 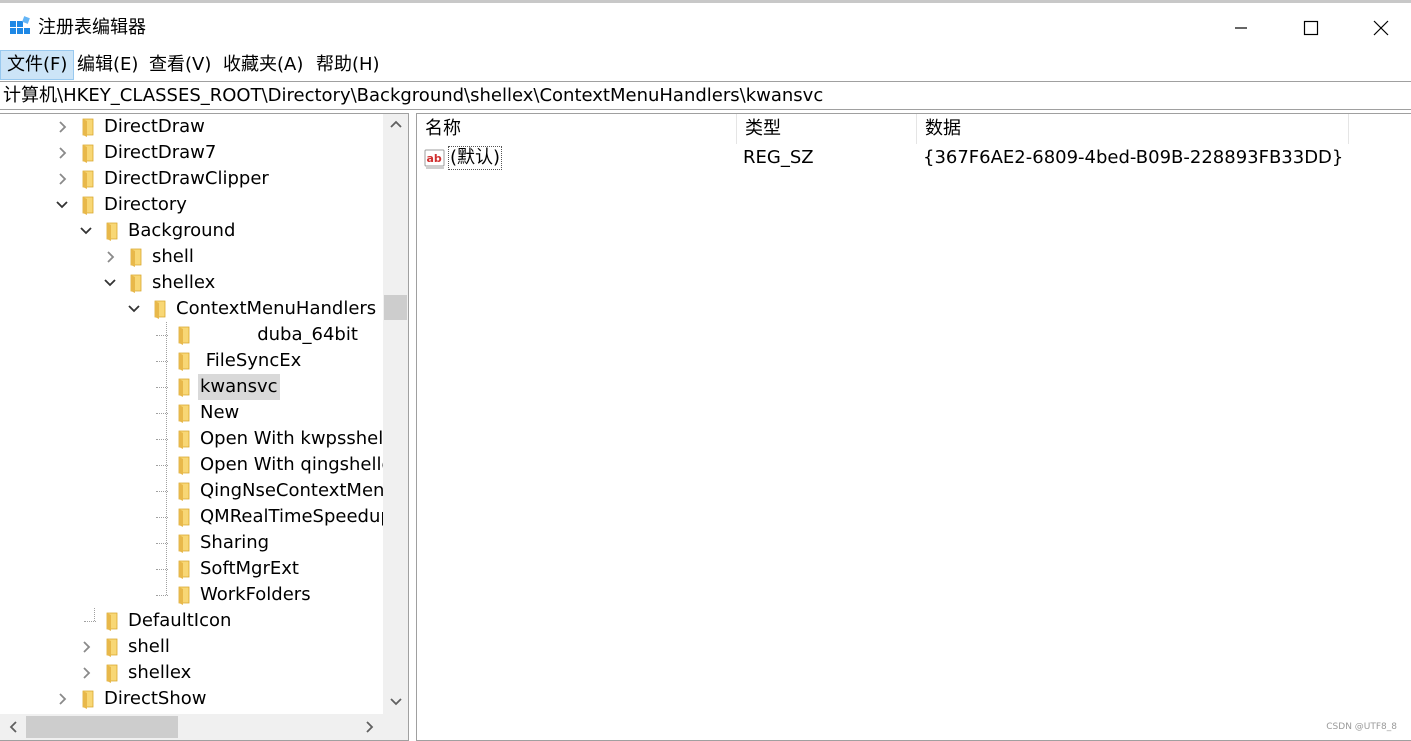 I want to click on tree-item: duba_64bit, so click(x=191, y=335).